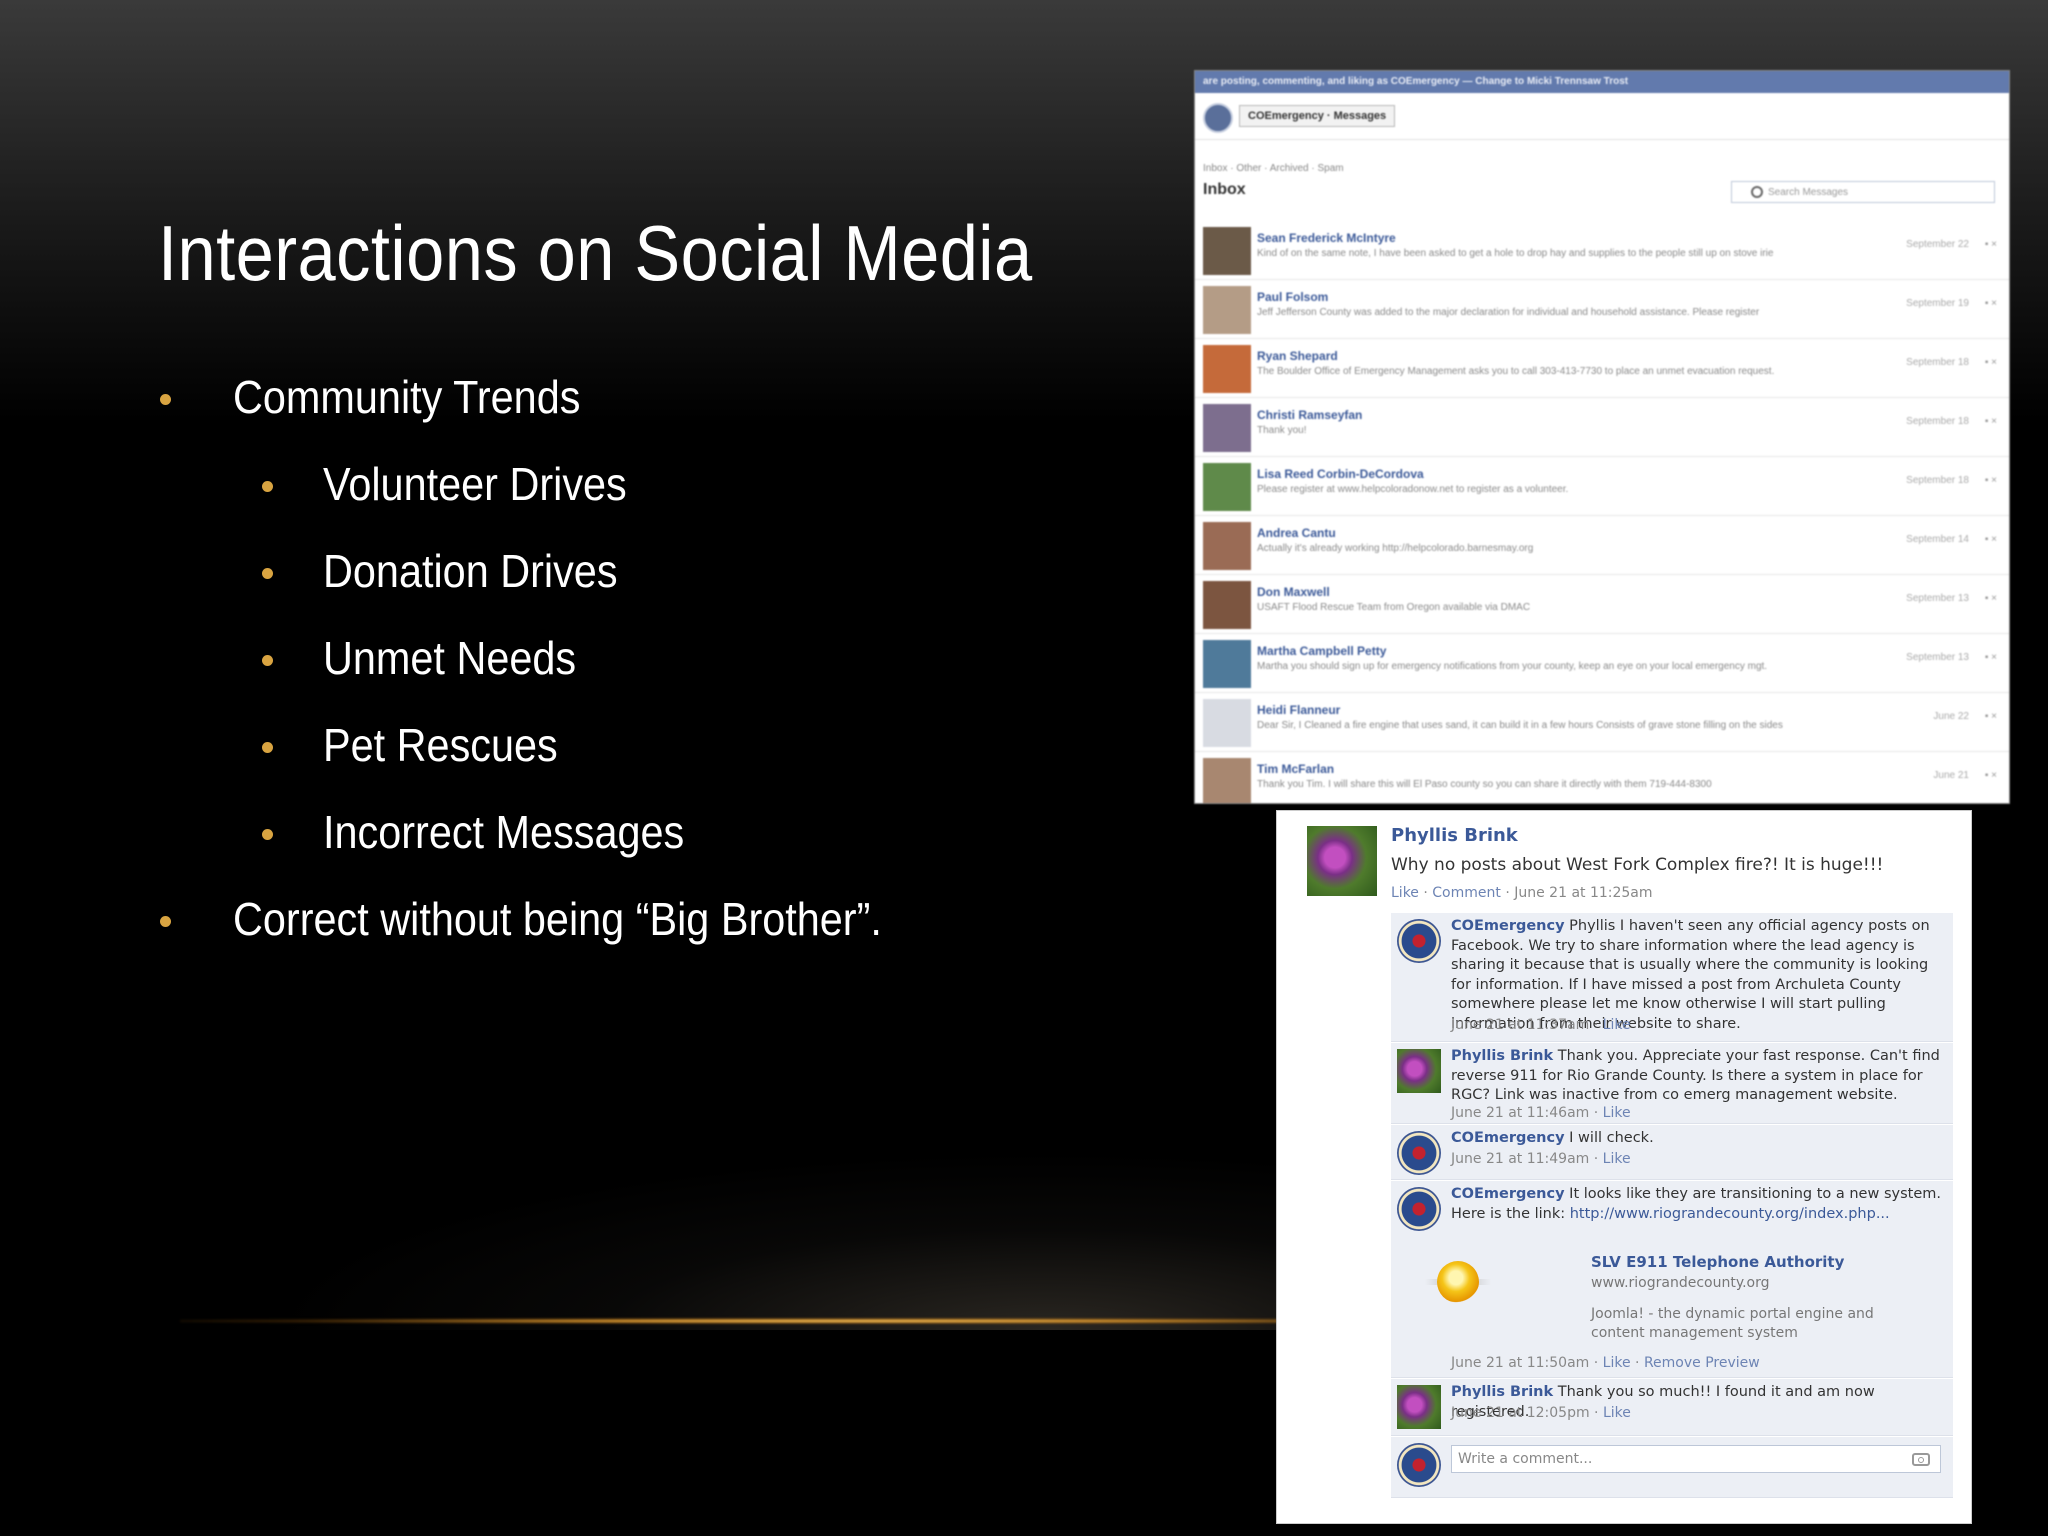 The image size is (2048, 1536). I want to click on comment-time: June 21 at 12:05pm, so click(1520, 1413).